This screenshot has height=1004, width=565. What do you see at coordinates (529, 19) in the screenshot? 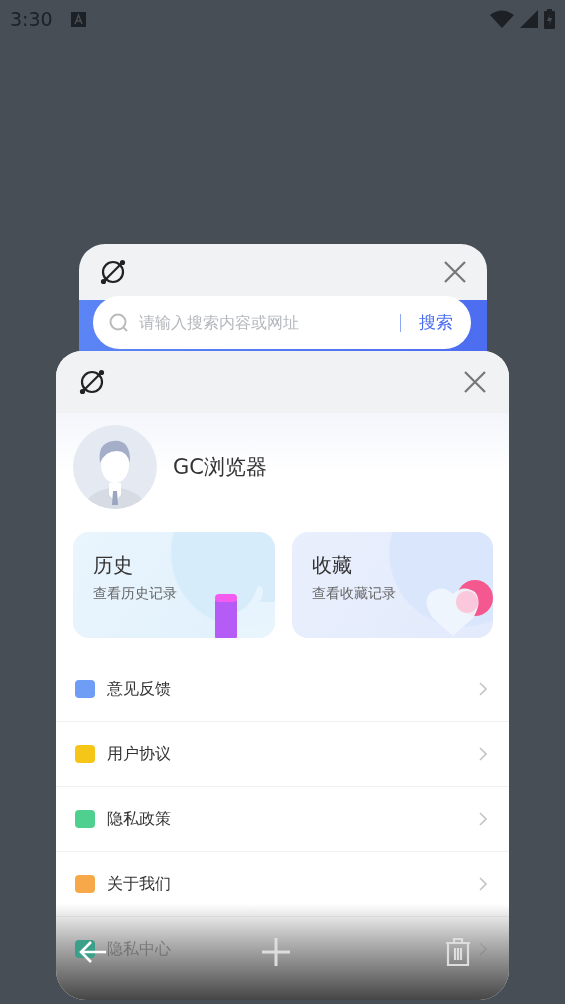
I see `signal-icon` at bounding box center [529, 19].